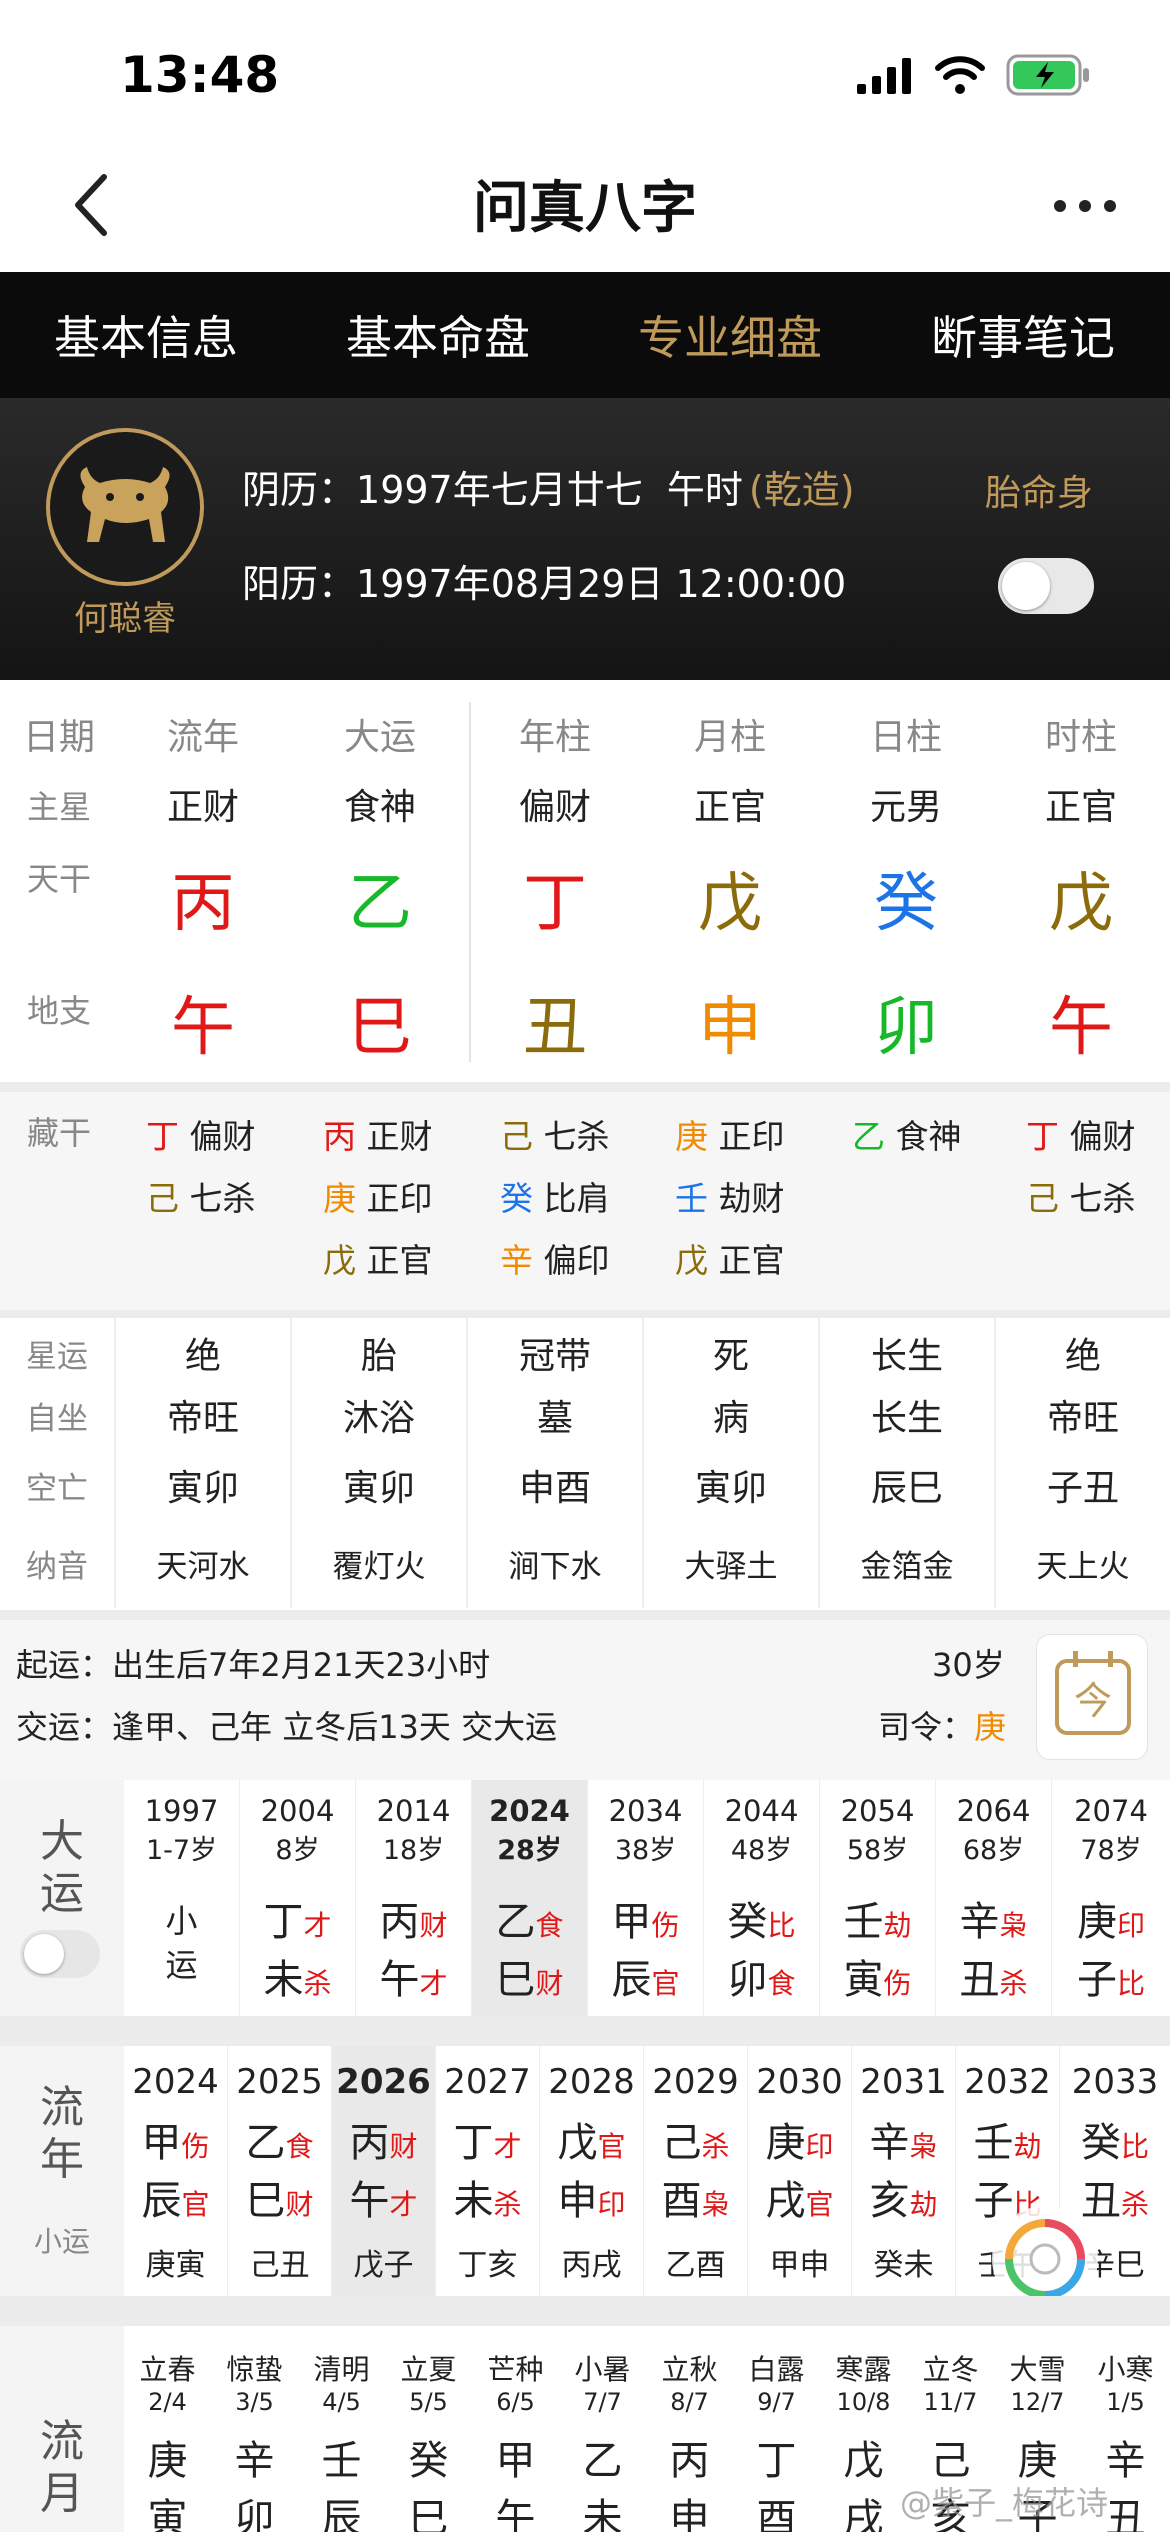  What do you see at coordinates (341, 2429) in the screenshot?
I see `liuyue-item: 清明 4/5 壬辰` at bounding box center [341, 2429].